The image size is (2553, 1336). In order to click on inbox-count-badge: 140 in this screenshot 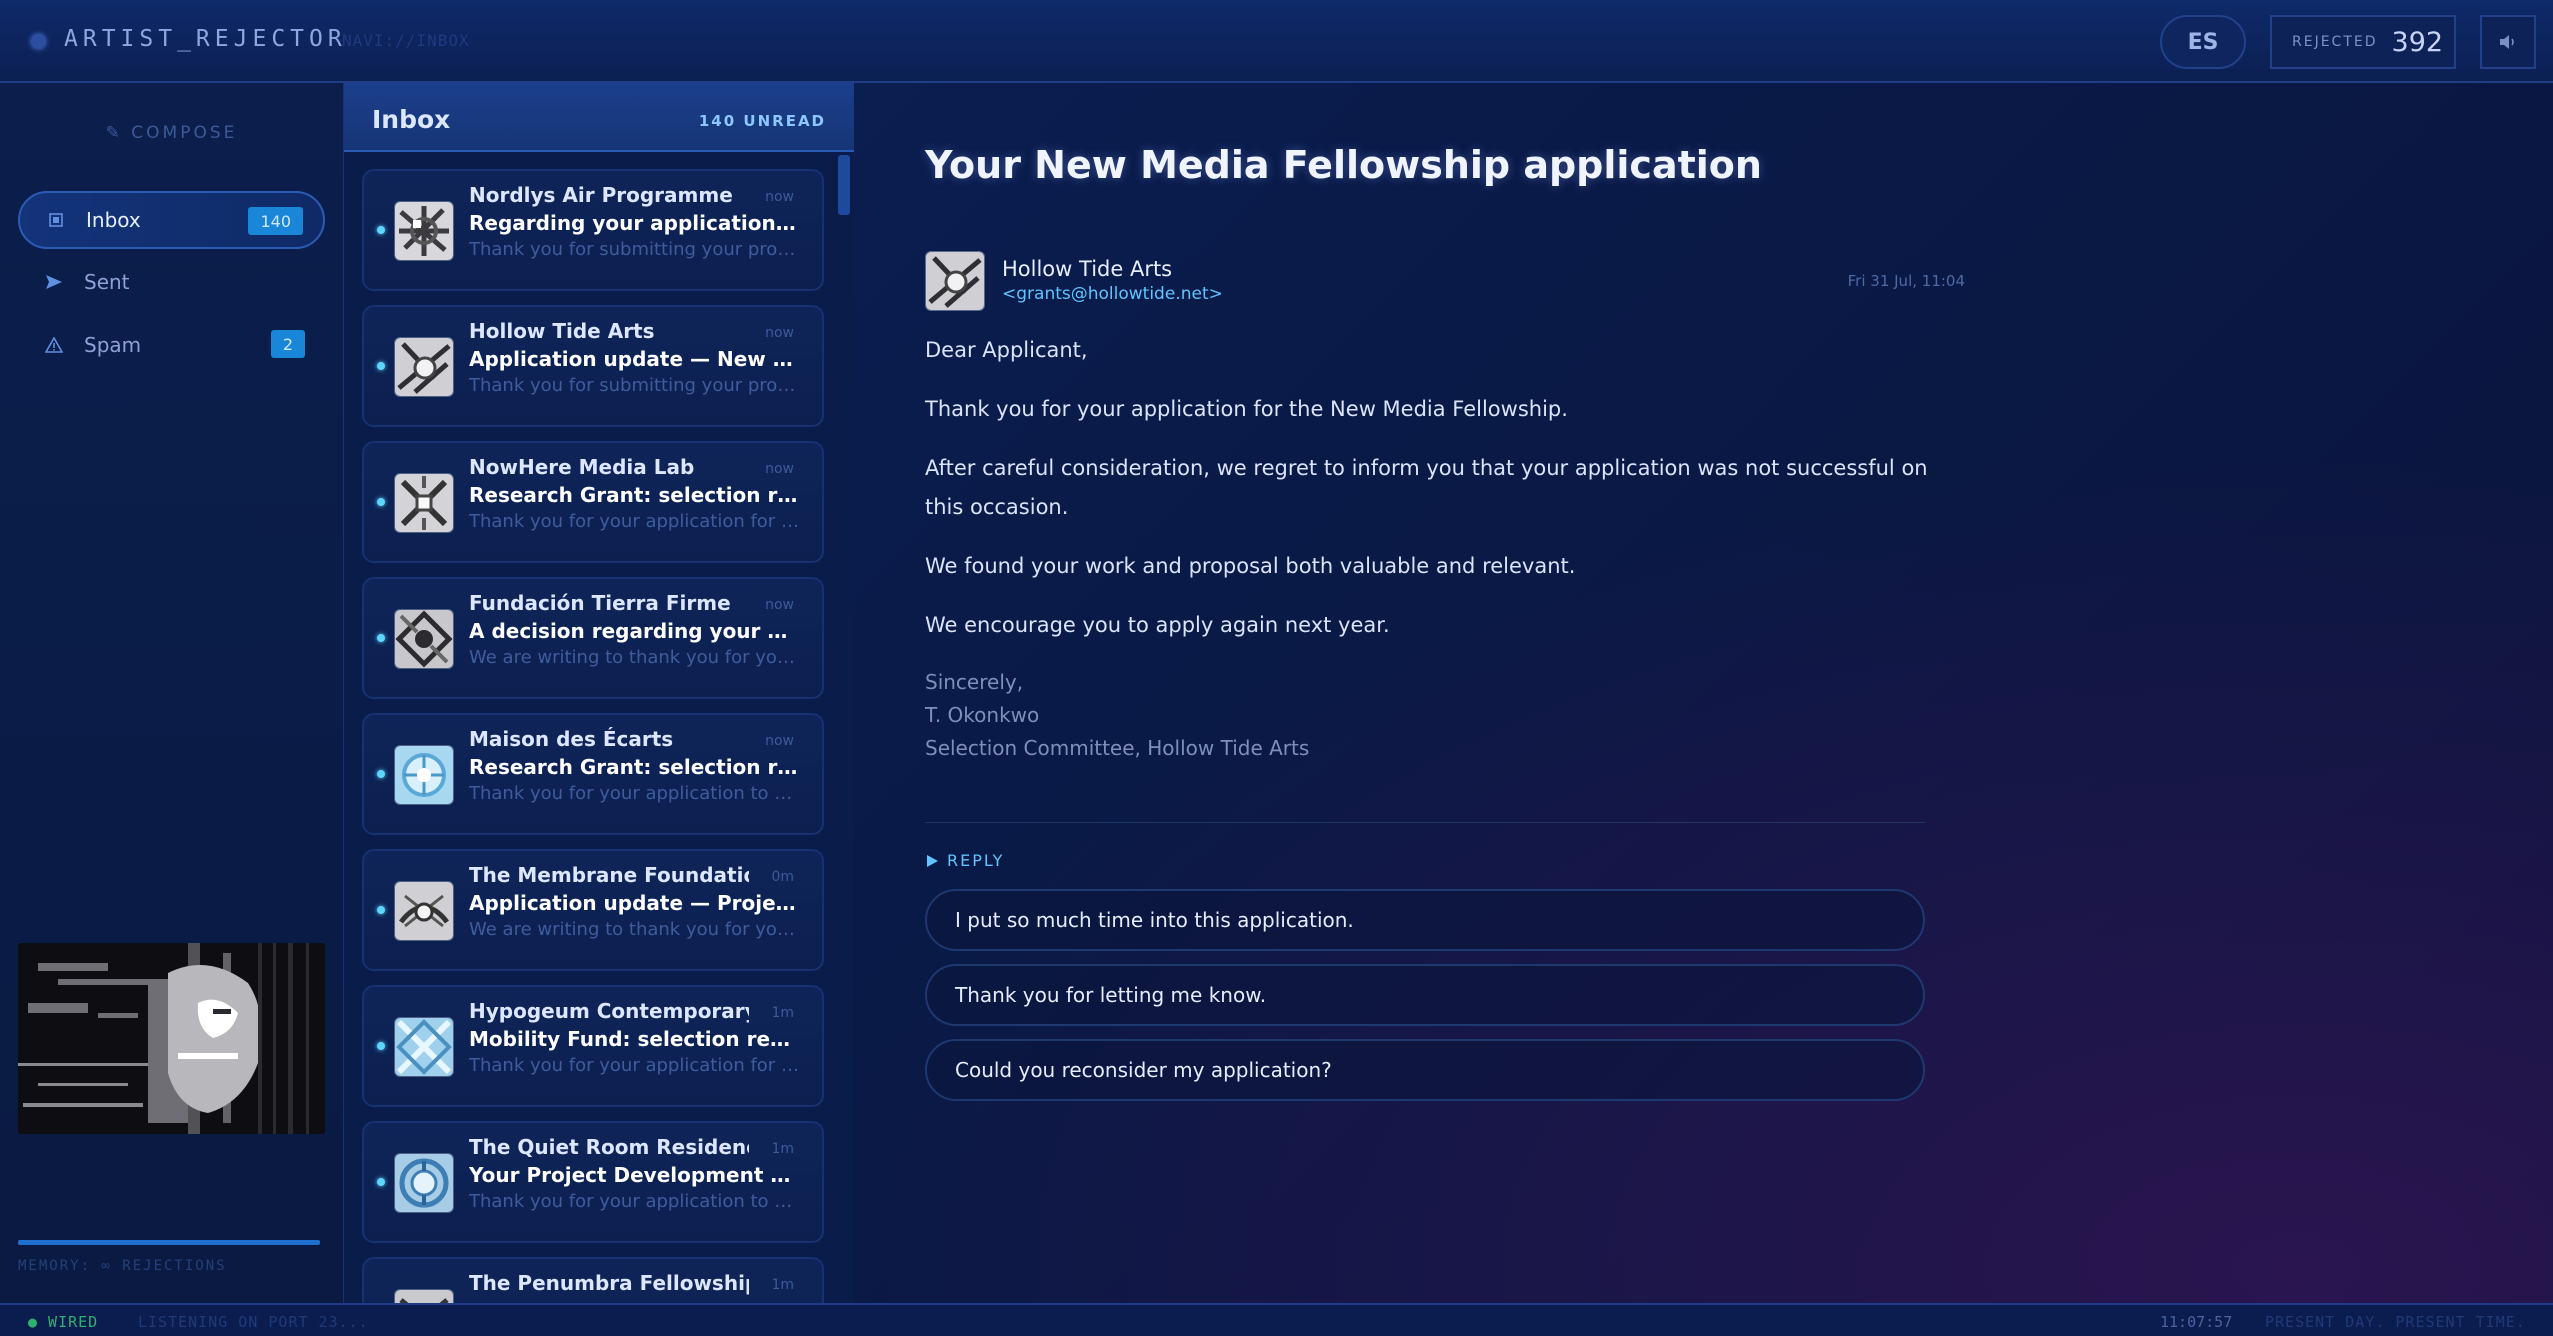, I will do `click(275, 221)`.